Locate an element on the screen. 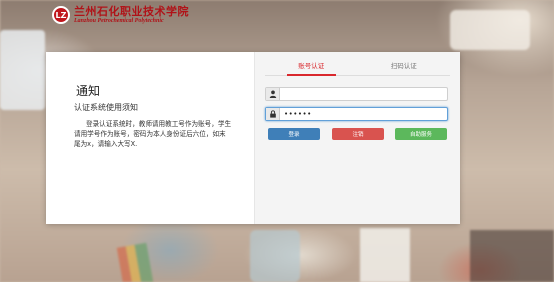 Image resolution: width=554 pixels, height=282 pixels. background-keyboard is located at coordinates (22, 70).